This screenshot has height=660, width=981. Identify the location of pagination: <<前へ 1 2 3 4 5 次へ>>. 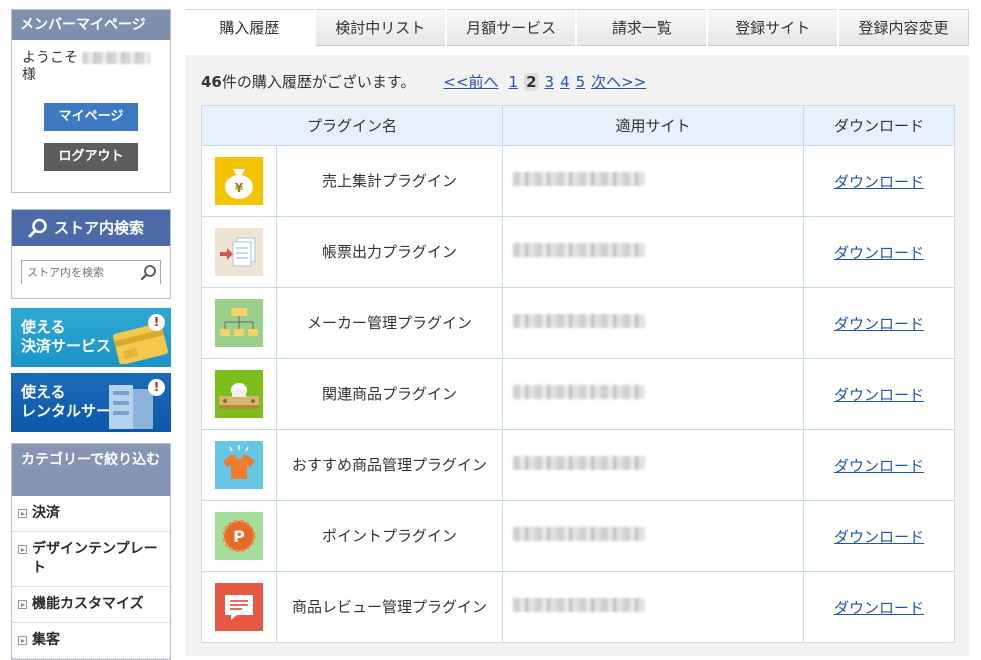
(544, 81).